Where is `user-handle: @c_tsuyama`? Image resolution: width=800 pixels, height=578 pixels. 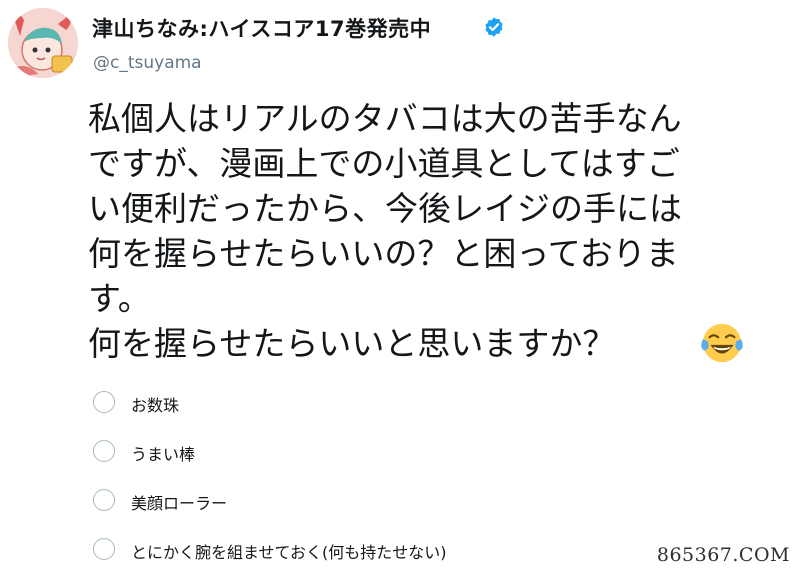
user-handle: @c_tsuyama is located at coordinates (147, 63).